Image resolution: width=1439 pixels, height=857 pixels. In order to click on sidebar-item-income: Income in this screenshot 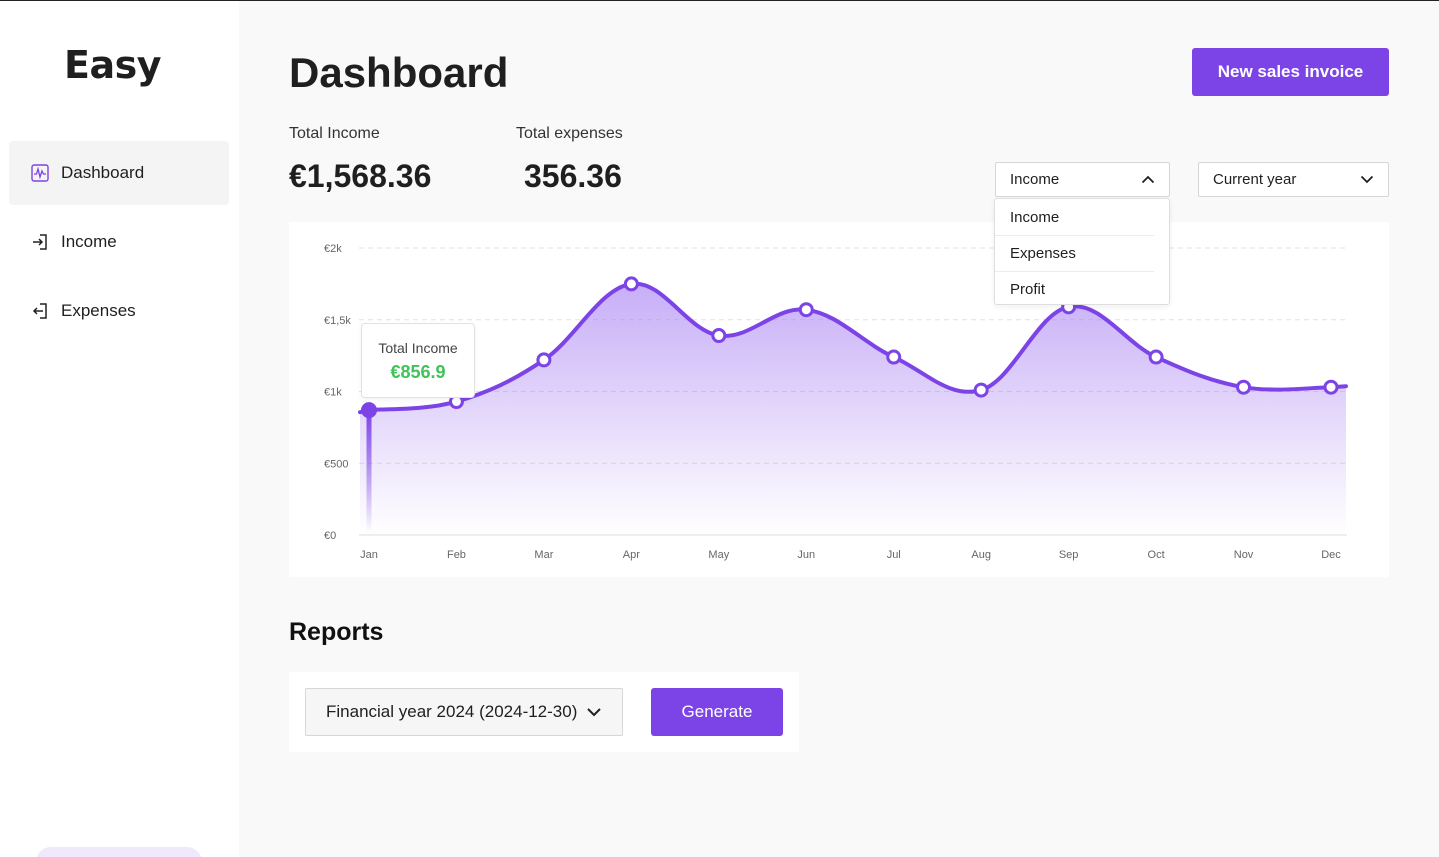, I will do `click(119, 242)`.